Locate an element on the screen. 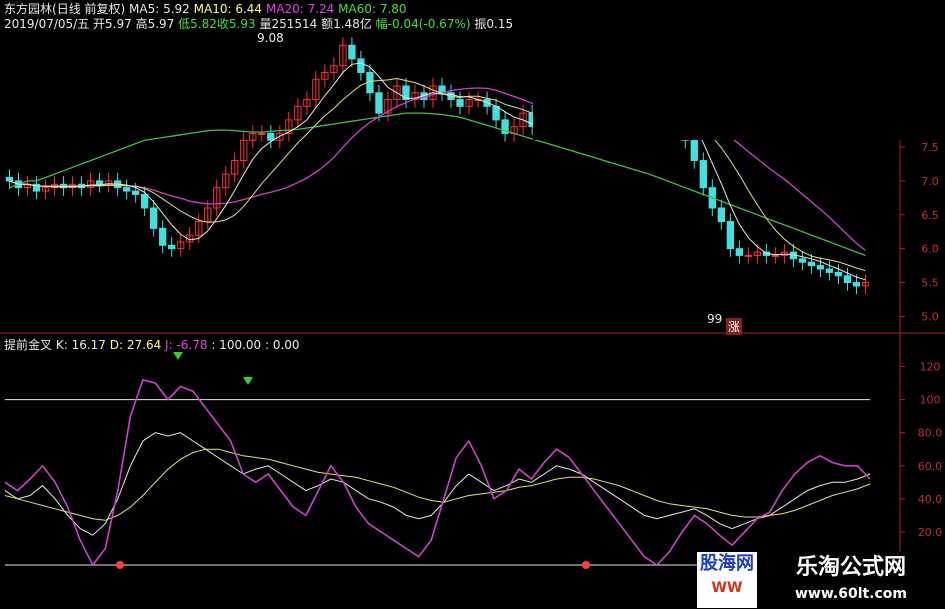  kdj-tick-label: 120 is located at coordinates (930, 367).